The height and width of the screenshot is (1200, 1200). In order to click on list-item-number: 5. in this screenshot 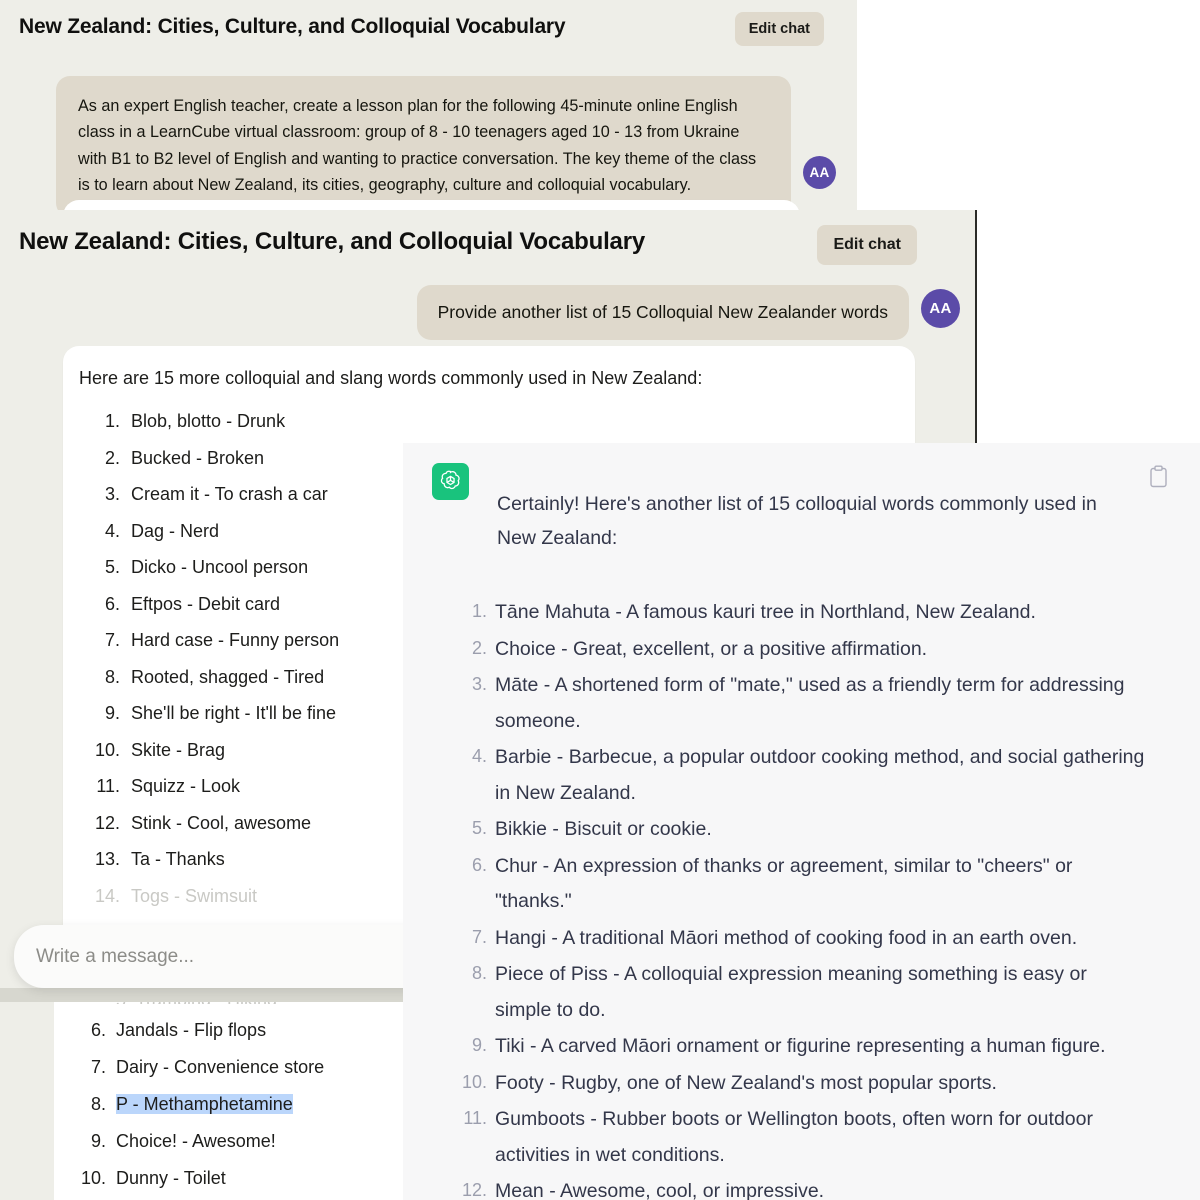, I will do `click(479, 828)`.